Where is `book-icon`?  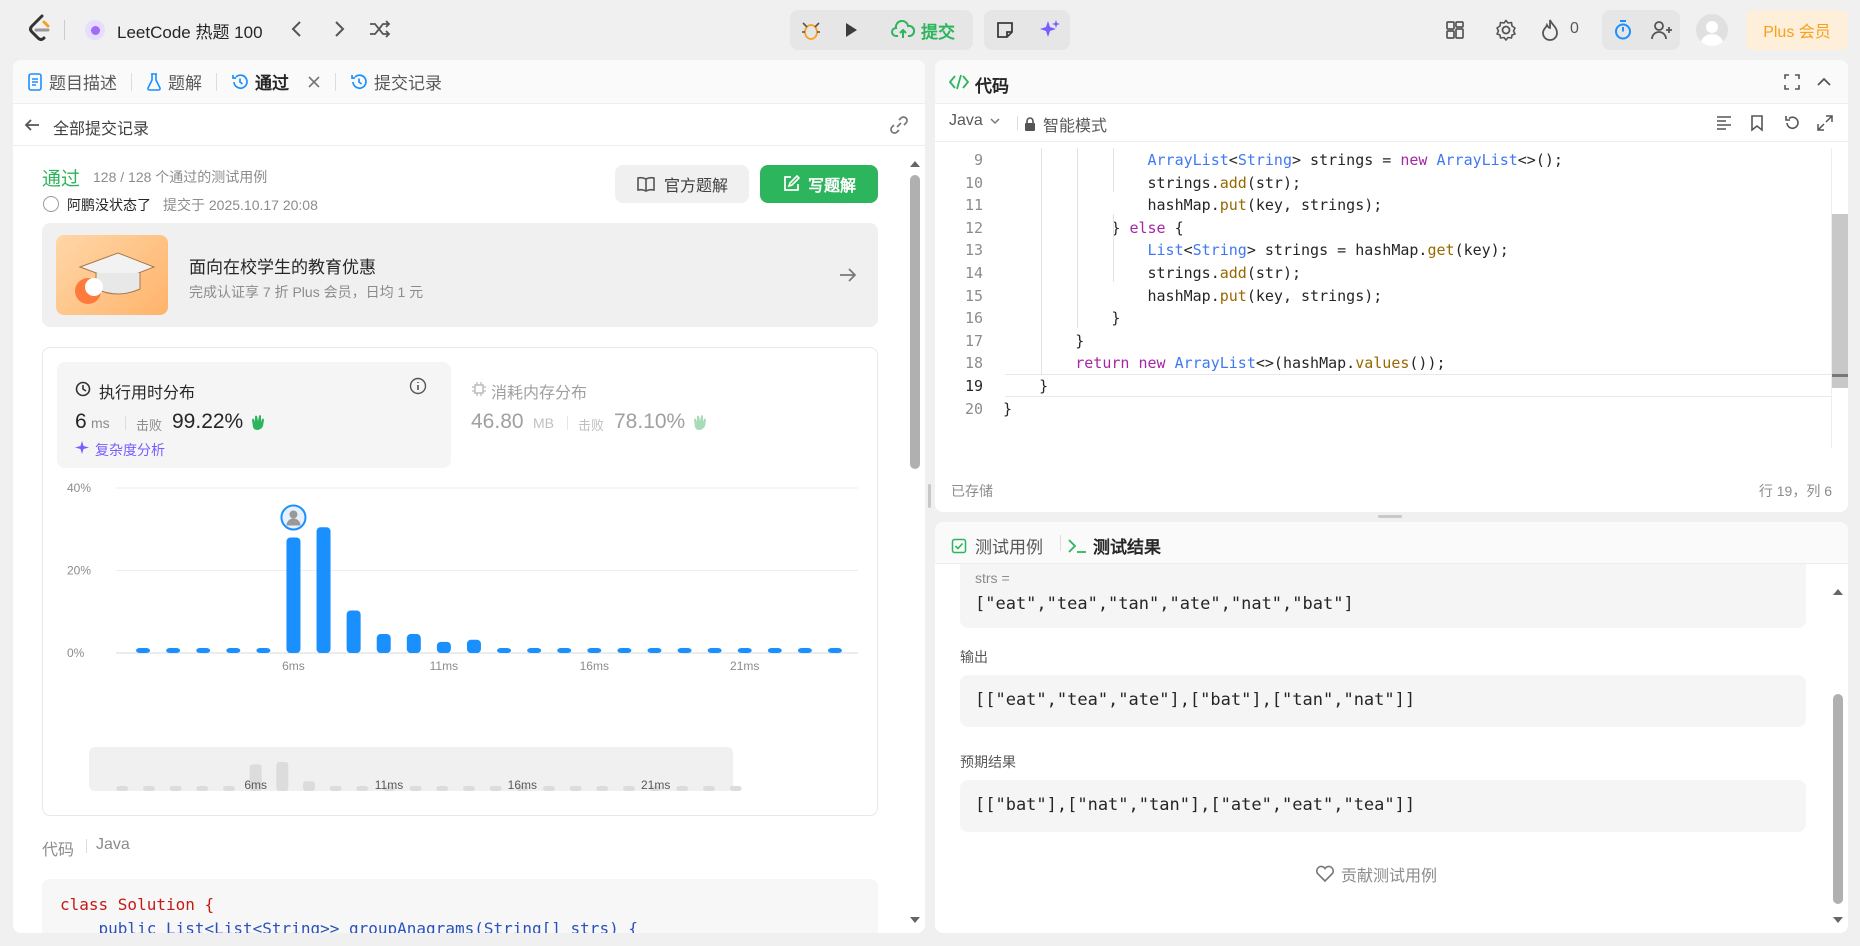 book-icon is located at coordinates (646, 184).